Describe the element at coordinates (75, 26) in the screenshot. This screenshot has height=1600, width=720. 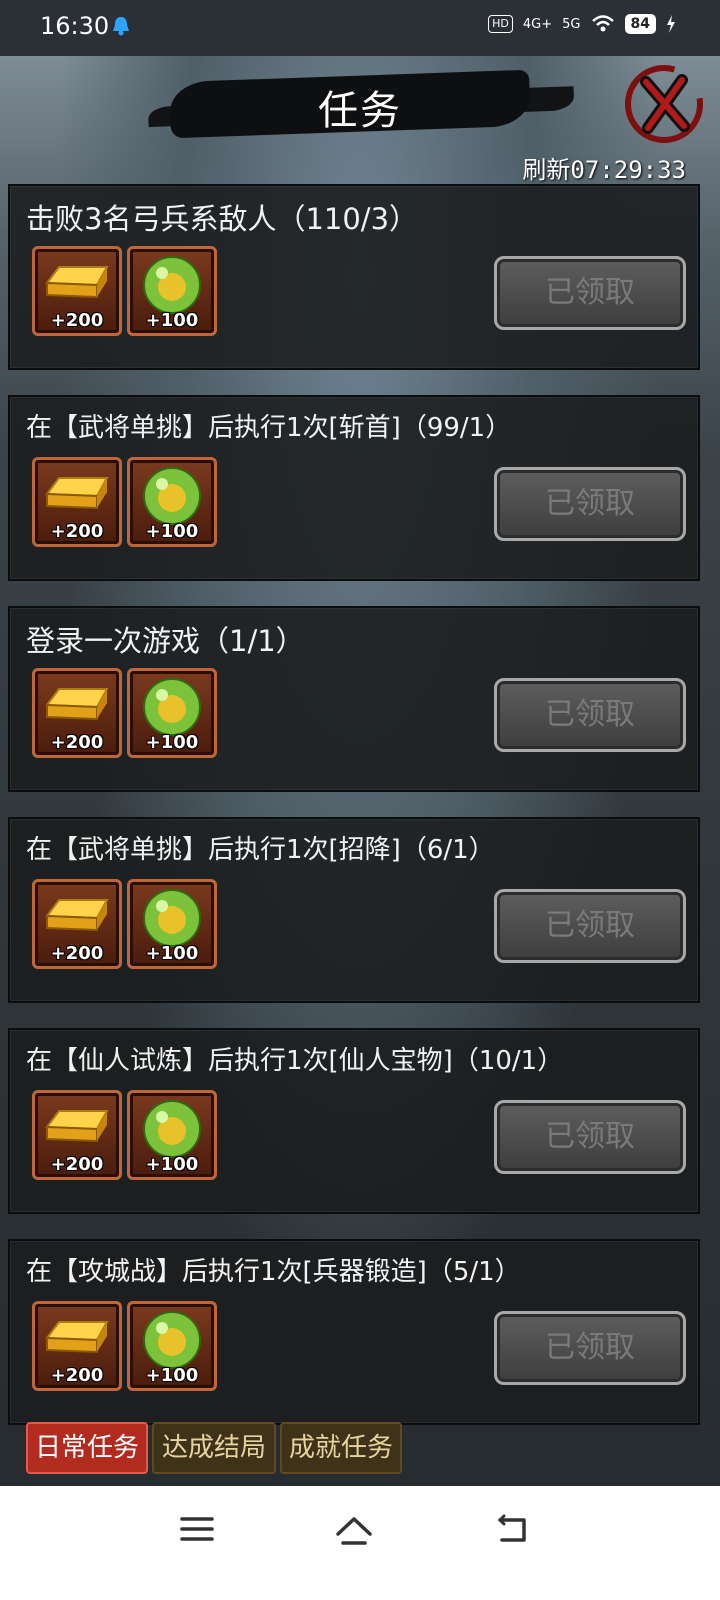
I see `status-time: 16:30` at that location.